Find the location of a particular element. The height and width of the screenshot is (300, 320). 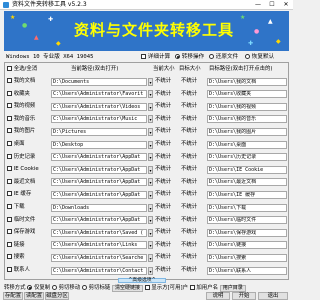

folder-name: IE 缓存 is located at coordinates (28, 194).